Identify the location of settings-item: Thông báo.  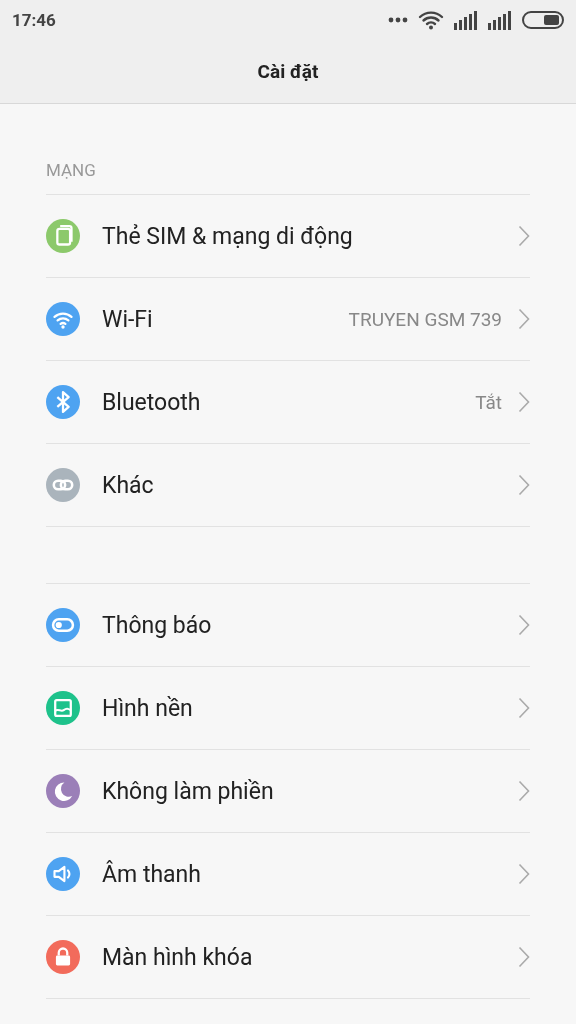
(288, 625).